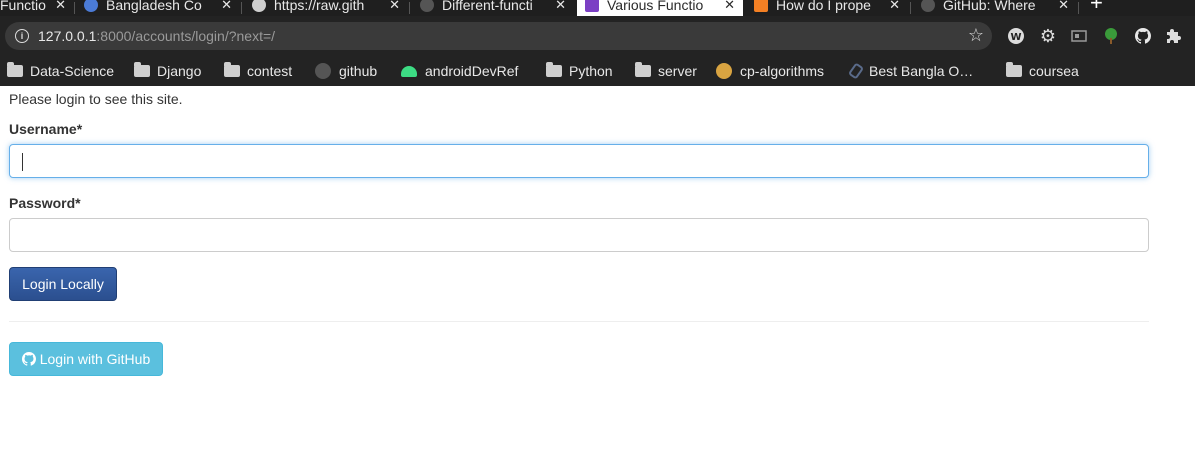 The image size is (1195, 453). What do you see at coordinates (724, 71) in the screenshot?
I see `cp-algorithms-icon` at bounding box center [724, 71].